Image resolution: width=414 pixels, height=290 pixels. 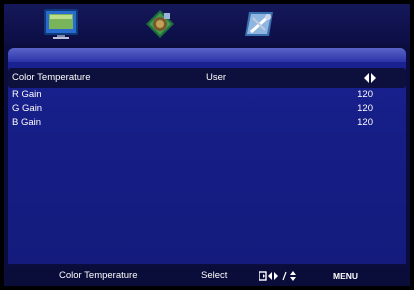 I want to click on display-icon, so click(x=160, y=24).